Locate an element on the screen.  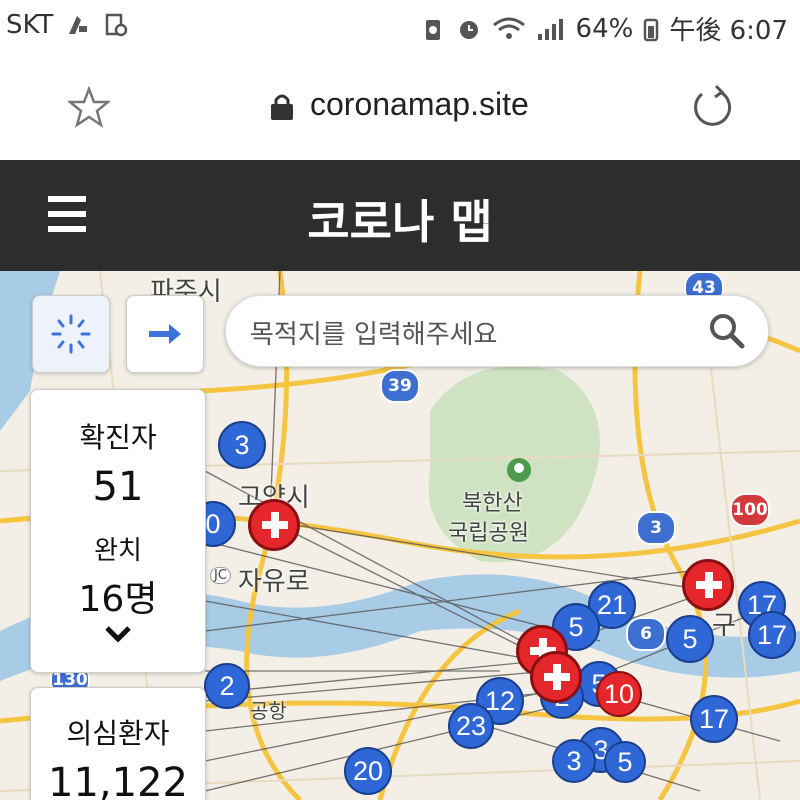
app-header: 코로나 맵 is located at coordinates (400, 215).